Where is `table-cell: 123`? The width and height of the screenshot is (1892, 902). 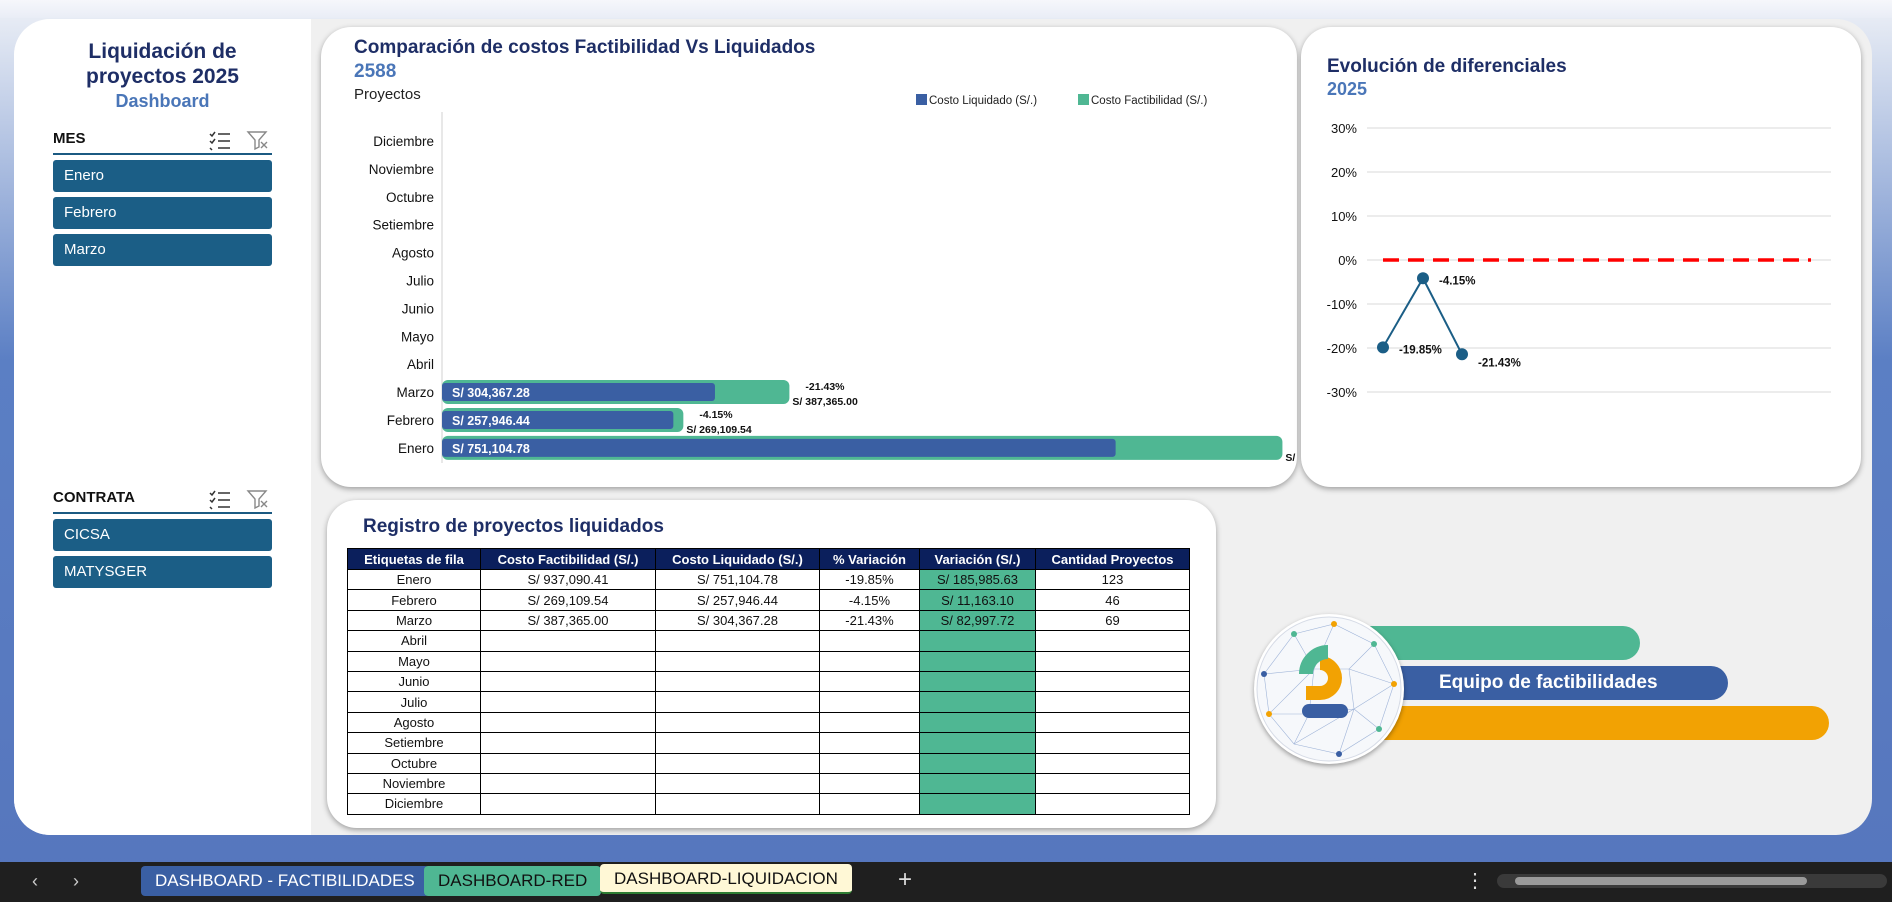
table-cell: 123 is located at coordinates (1112, 579).